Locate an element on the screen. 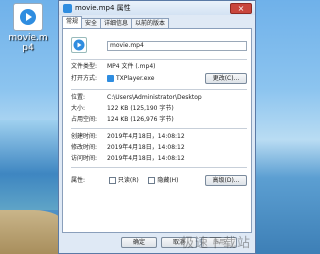 The image size is (320, 254). ok-button: 确定 is located at coordinates (139, 242).